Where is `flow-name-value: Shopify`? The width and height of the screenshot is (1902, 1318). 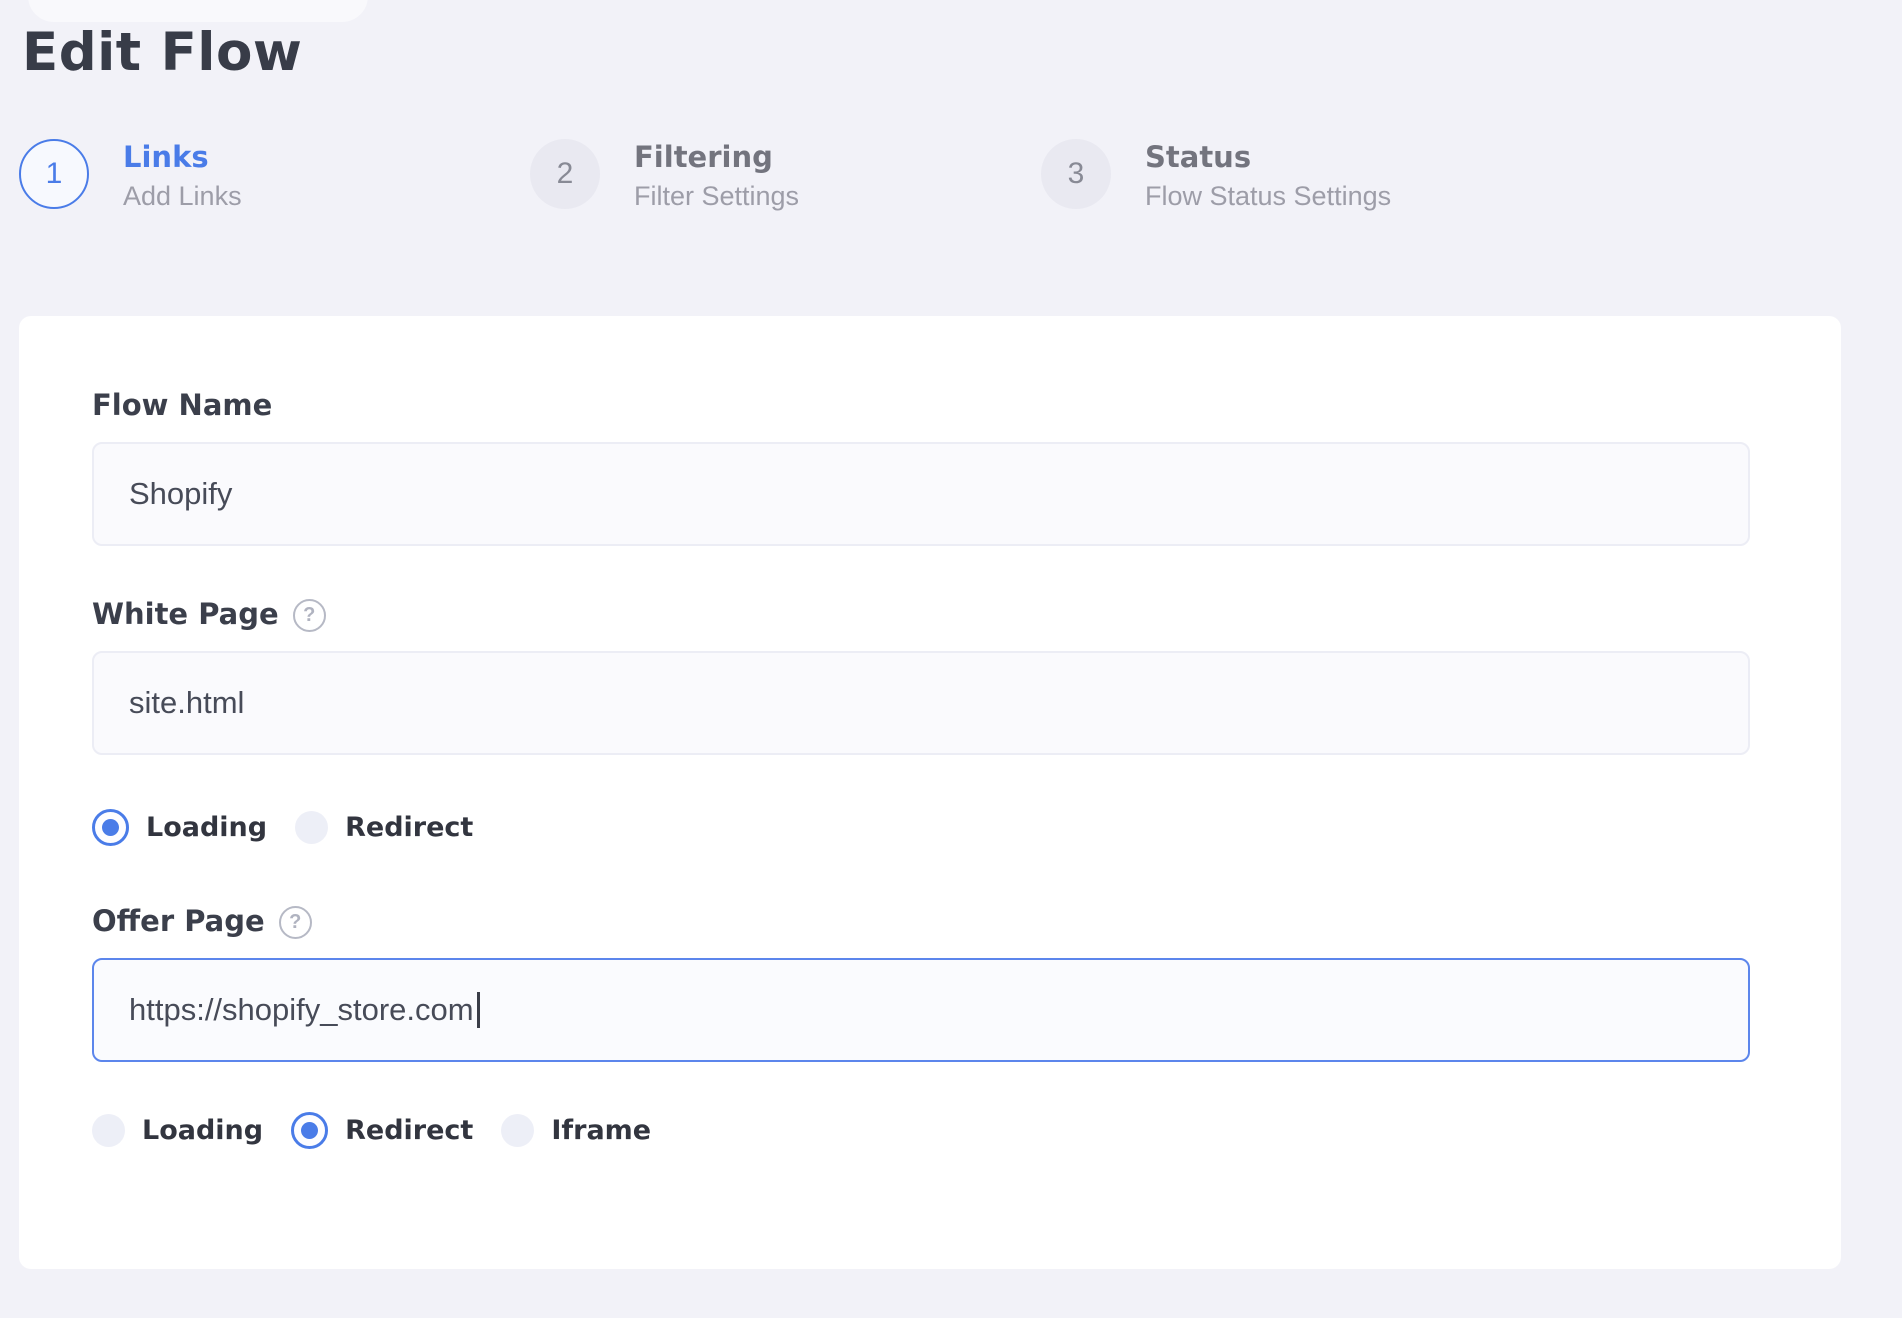 flow-name-value: Shopify is located at coordinates (181, 493).